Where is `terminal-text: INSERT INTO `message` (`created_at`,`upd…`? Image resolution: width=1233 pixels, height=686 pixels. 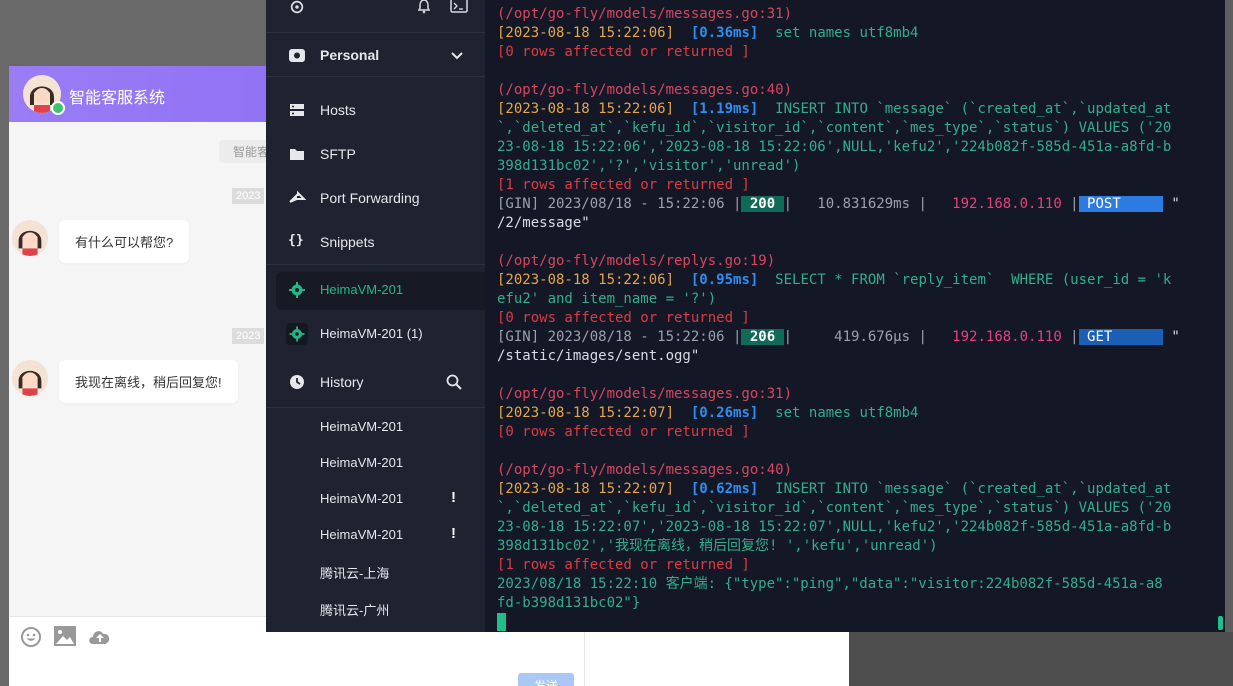
terminal-text: INSERT INTO `message` (`created_at`,`upd… is located at coordinates (965, 109).